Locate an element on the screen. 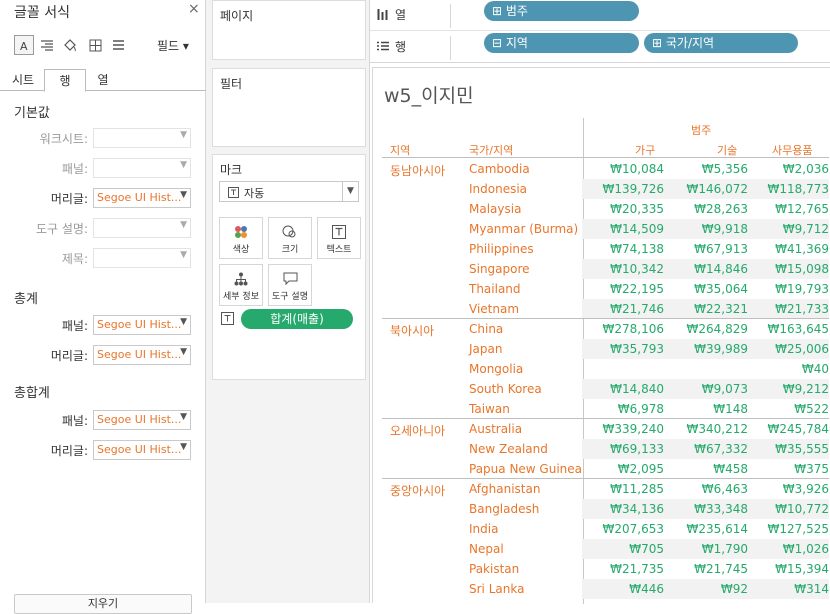 The image size is (830, 614). sales-value: ₩92 is located at coordinates (734, 589).